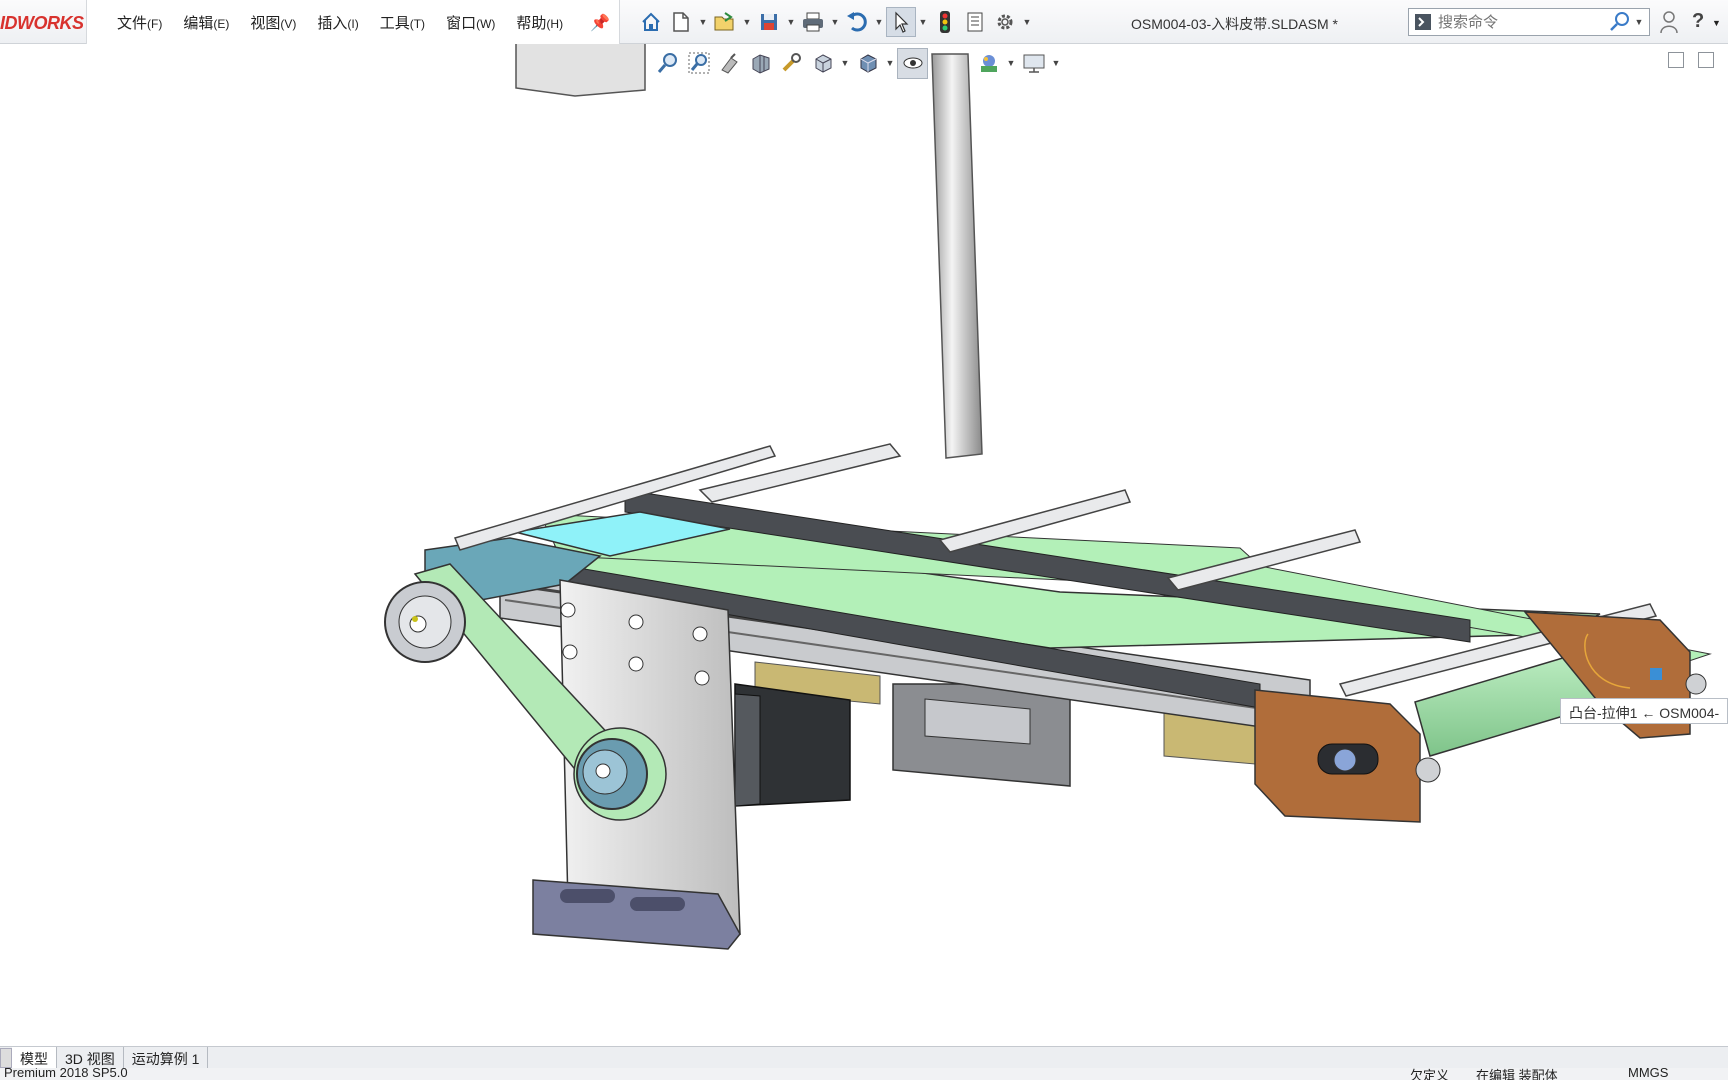  What do you see at coordinates (813, 22) in the screenshot?
I see `print-icon` at bounding box center [813, 22].